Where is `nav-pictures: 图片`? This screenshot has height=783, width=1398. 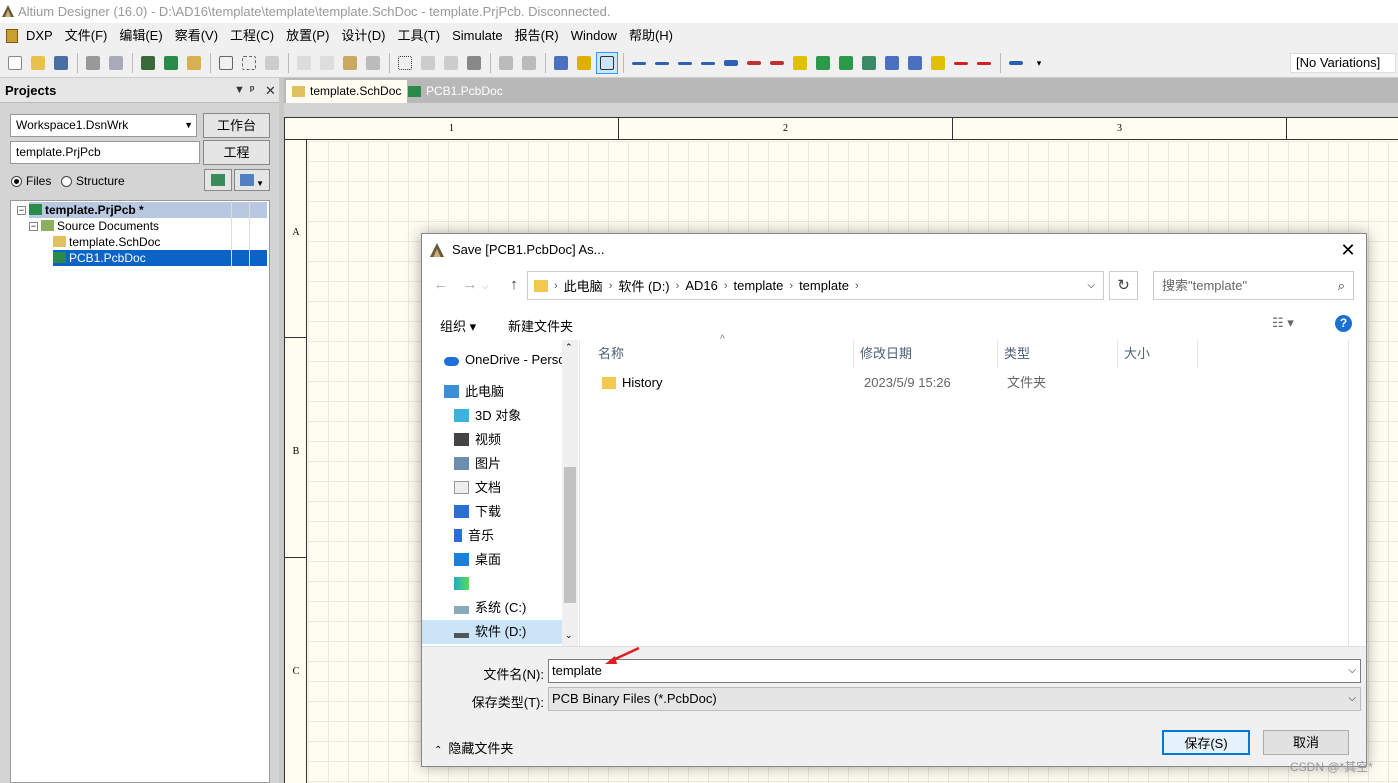 nav-pictures: 图片 is located at coordinates (477, 464).